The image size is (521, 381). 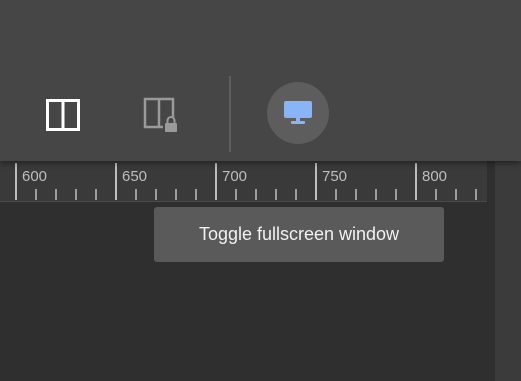 What do you see at coordinates (335, 176) in the screenshot?
I see `ruler-label: 750` at bounding box center [335, 176].